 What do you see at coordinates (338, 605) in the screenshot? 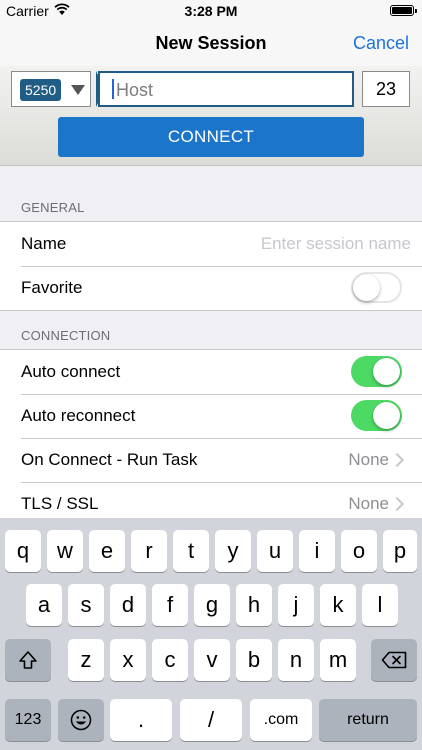
I see `key-k: k` at bounding box center [338, 605].